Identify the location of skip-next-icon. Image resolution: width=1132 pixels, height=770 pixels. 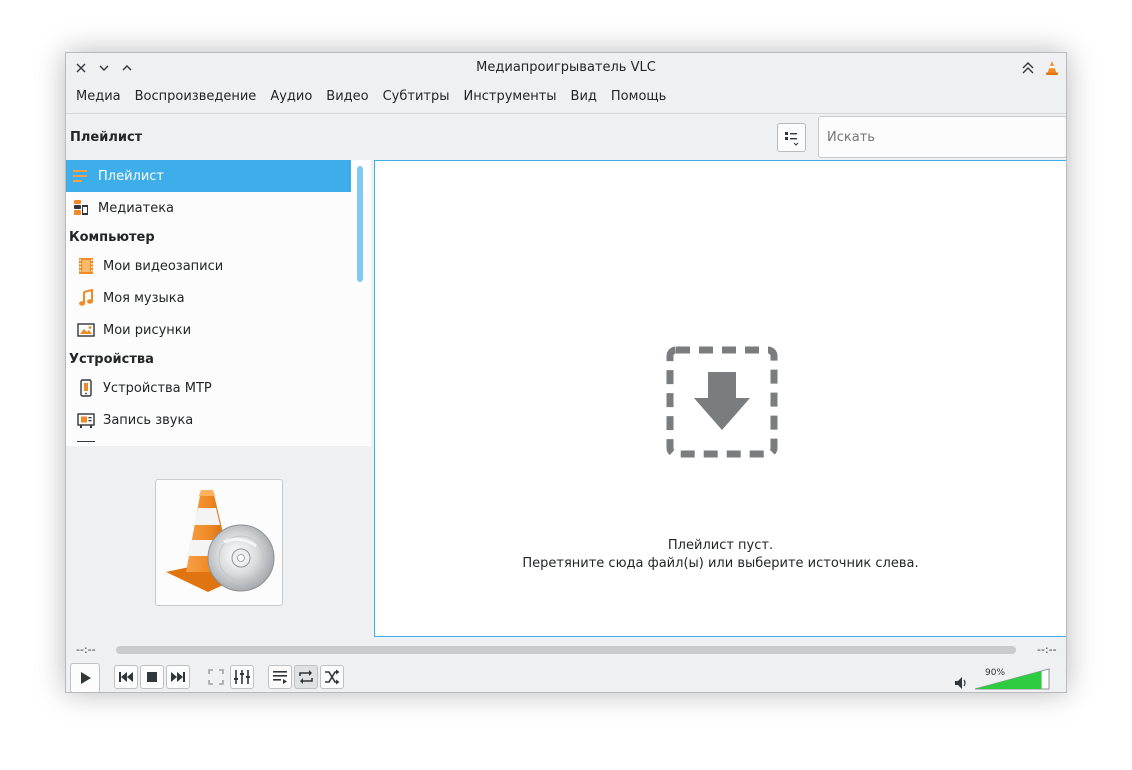
(178, 677).